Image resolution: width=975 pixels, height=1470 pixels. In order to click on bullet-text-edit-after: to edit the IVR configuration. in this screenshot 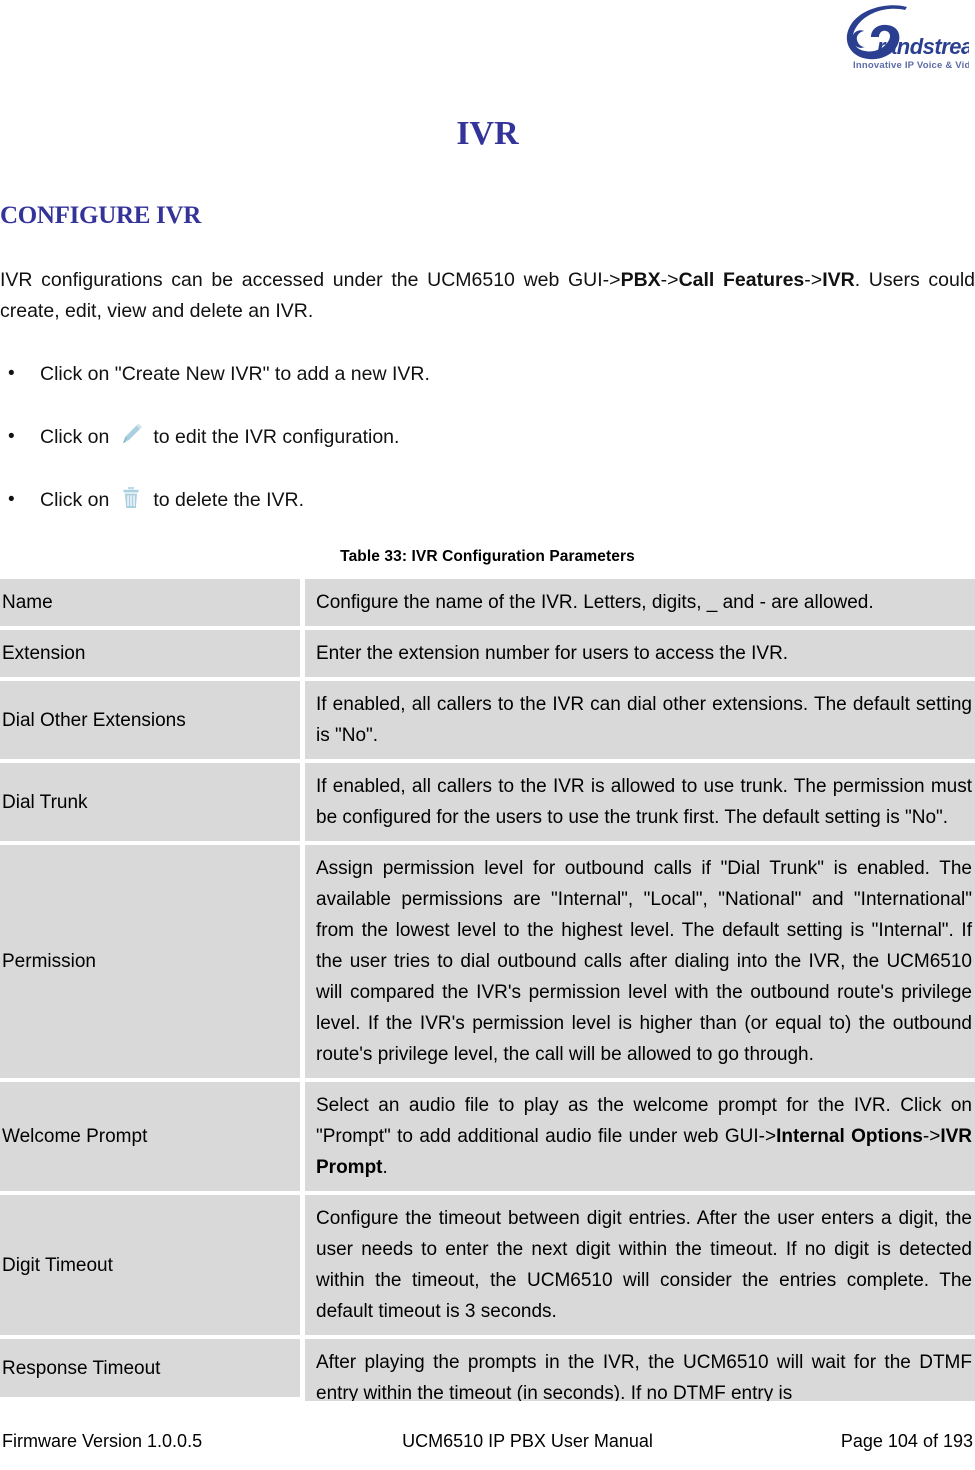, I will do `click(276, 437)`.